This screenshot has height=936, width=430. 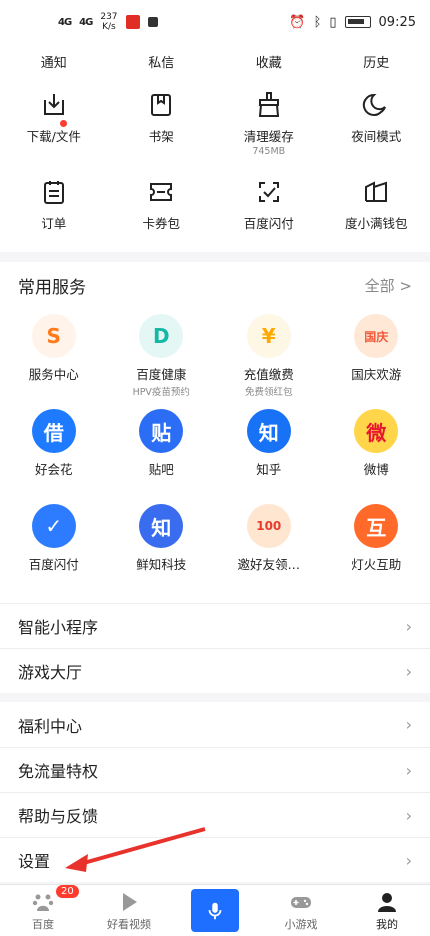 I want to click on network-speed: 237 K/s, so click(x=109, y=22).